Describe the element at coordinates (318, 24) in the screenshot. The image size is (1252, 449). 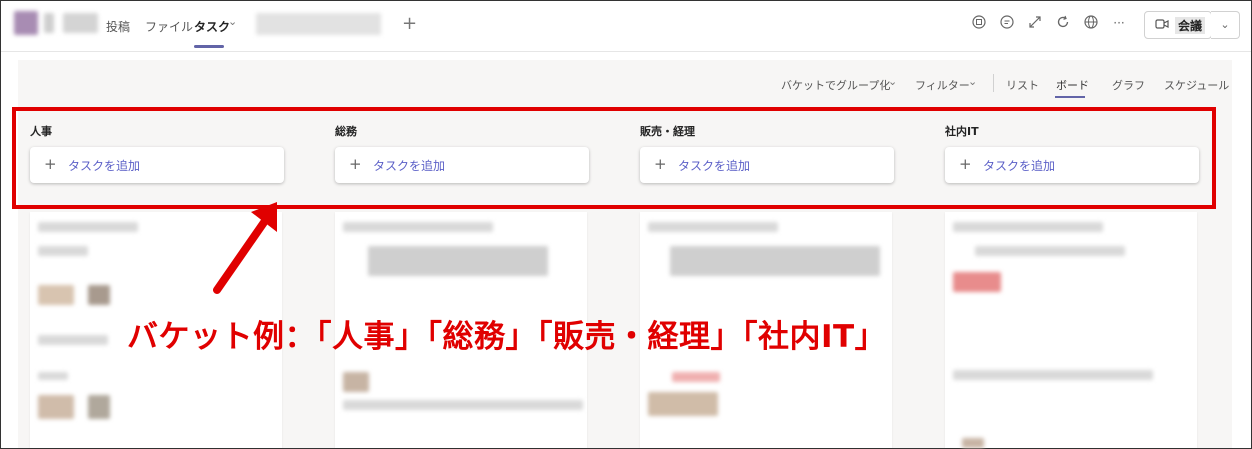
I see `extra-tab` at that location.